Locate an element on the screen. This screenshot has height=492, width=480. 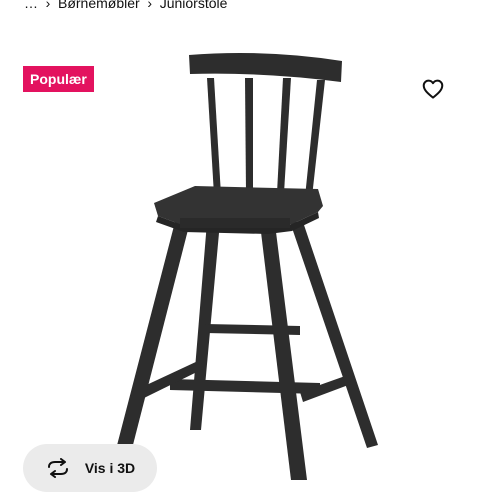
chair-front-leg-left is located at coordinates (149, 351).